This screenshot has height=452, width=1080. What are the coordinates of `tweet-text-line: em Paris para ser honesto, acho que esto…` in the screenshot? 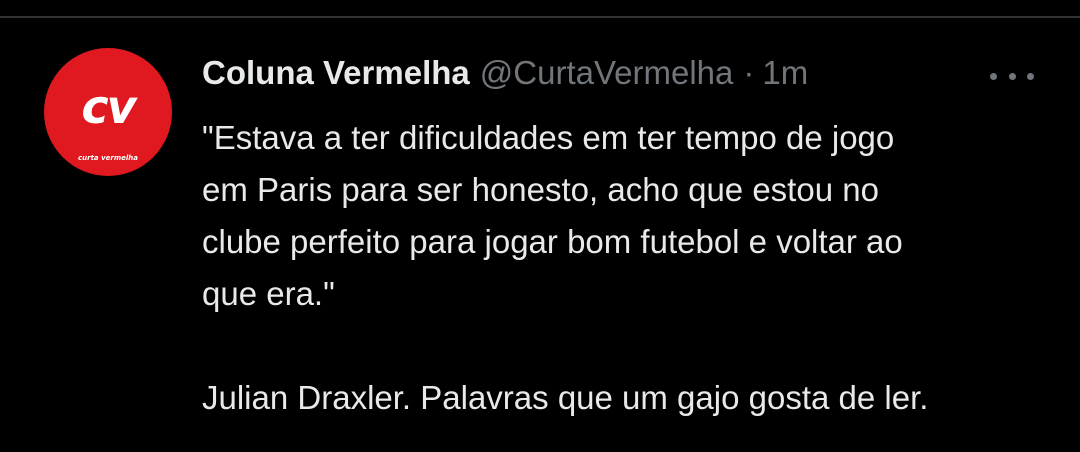 It's located at (540, 189).